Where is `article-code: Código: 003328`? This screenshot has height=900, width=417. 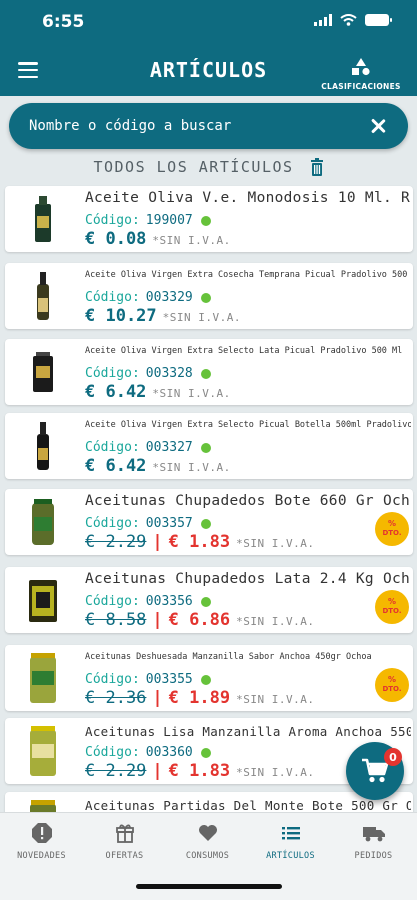 article-code: Código: 003328 is located at coordinates (148, 373).